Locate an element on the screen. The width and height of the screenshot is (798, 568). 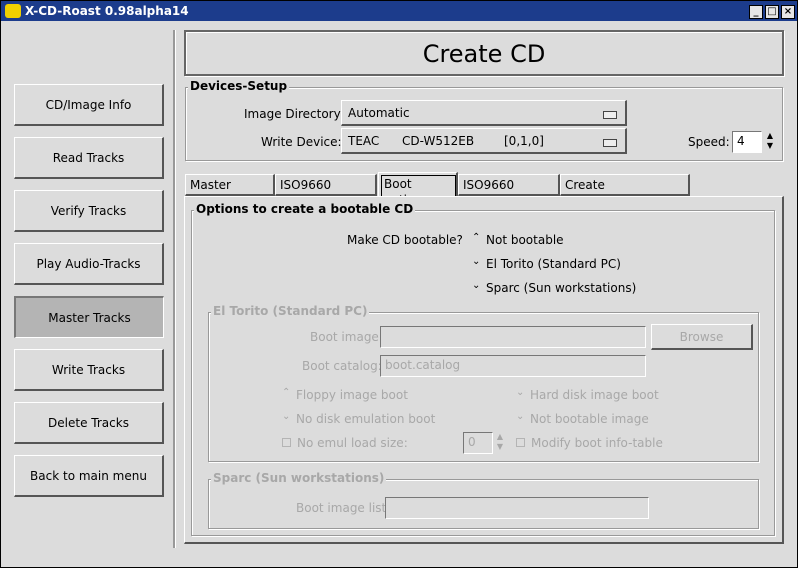
image-directory-select: Automatic is located at coordinates (484, 113).